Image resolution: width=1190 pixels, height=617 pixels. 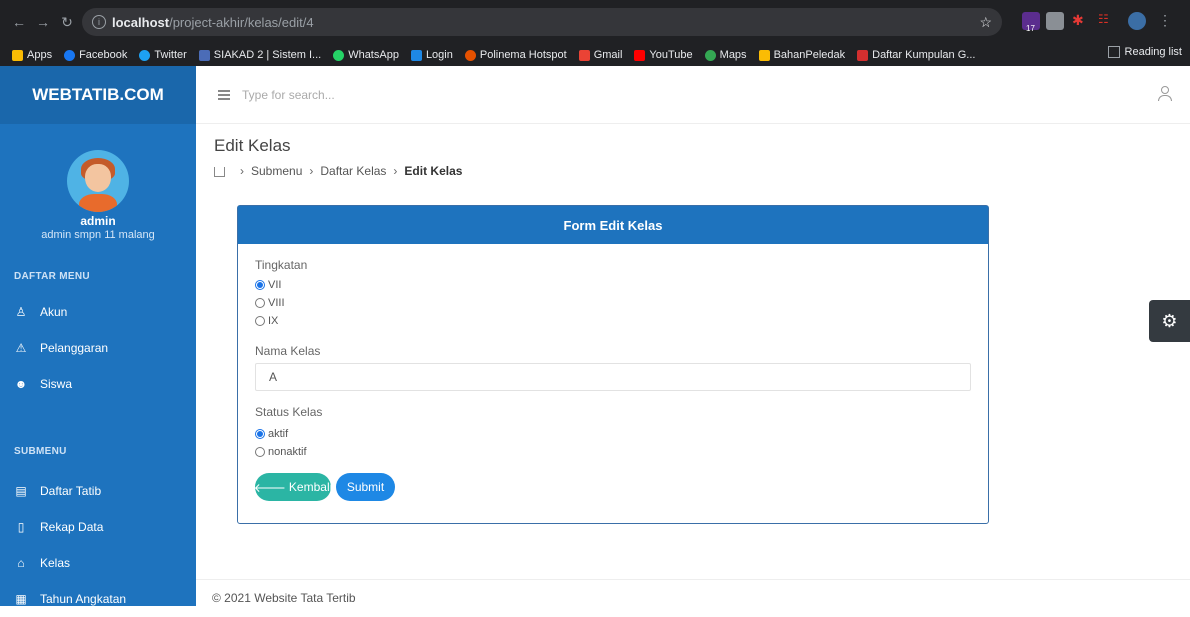 What do you see at coordinates (1153, 52) in the screenshot?
I see `reading-list-label: Reading list` at bounding box center [1153, 52].